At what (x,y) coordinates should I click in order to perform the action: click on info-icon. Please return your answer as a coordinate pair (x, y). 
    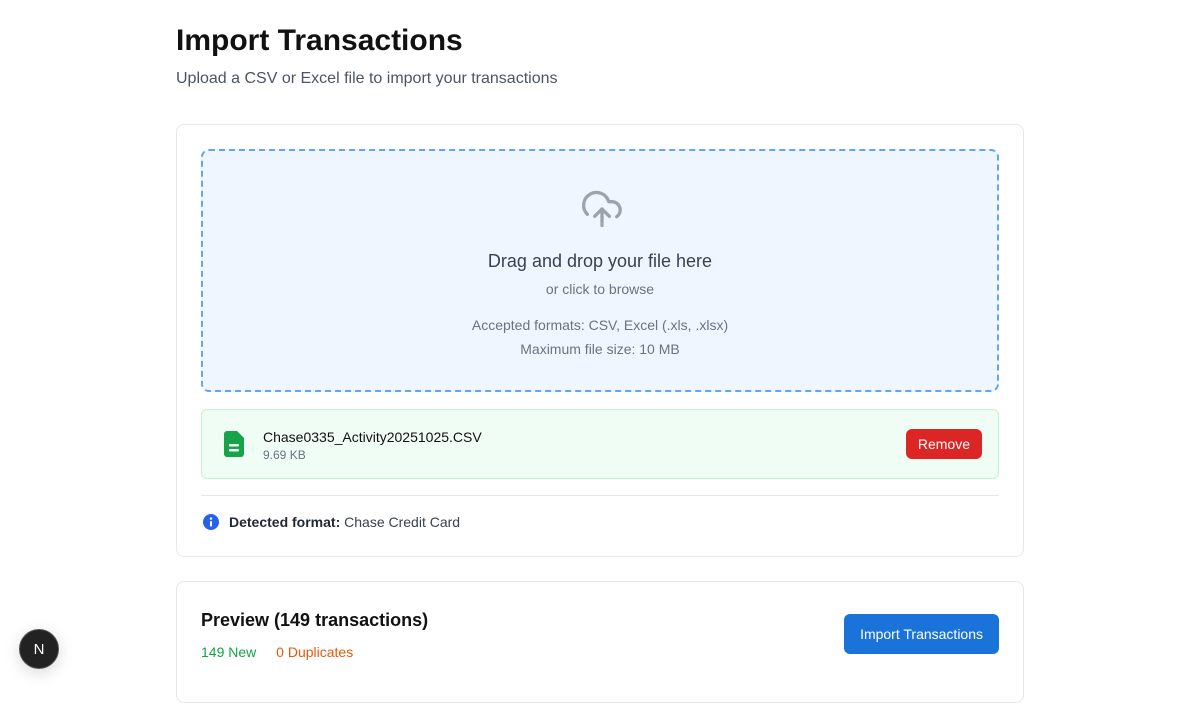
    Looking at the image, I should click on (211, 522).